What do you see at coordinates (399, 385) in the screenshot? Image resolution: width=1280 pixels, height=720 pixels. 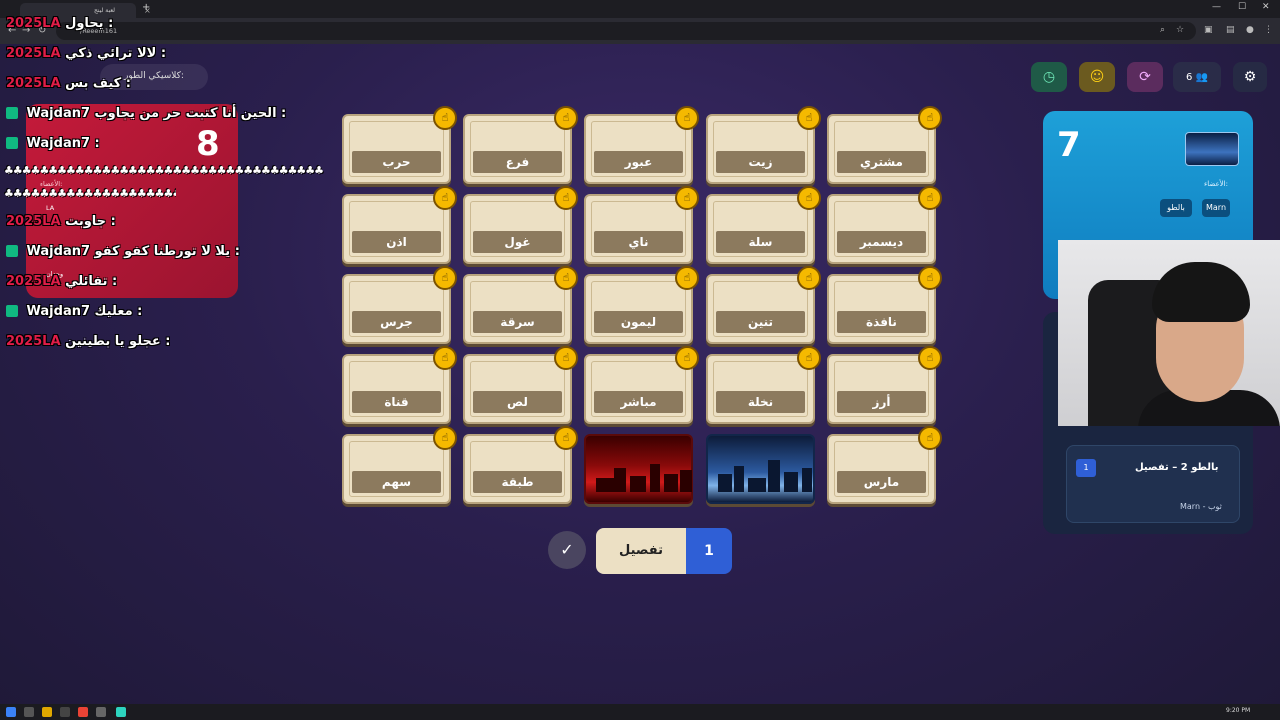 I see `word-card: قناة ☝` at bounding box center [399, 385].